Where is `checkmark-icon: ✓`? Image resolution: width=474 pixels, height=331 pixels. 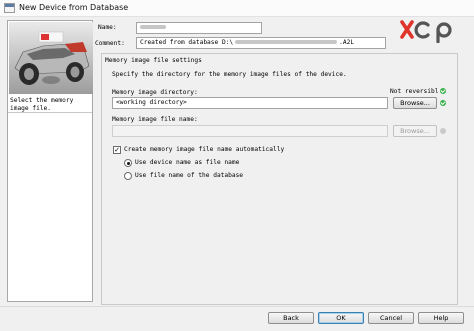
checkmark-icon: ✓ is located at coordinates (117, 150).